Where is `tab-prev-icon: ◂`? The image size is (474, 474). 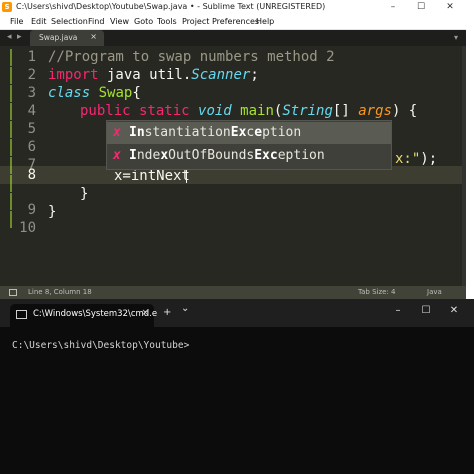 tab-prev-icon: ◂ is located at coordinates (9, 37).